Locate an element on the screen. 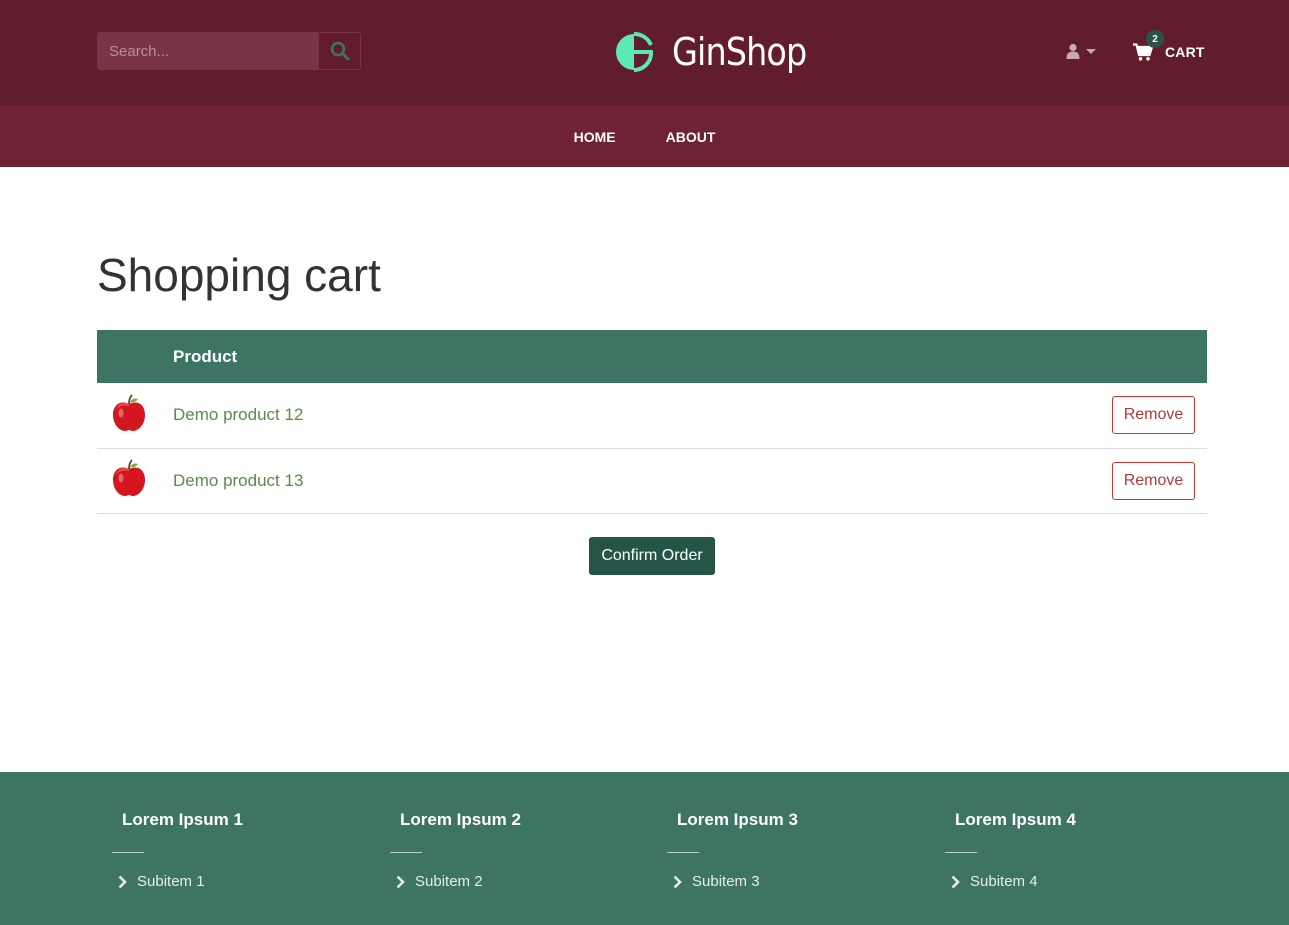  ginshop-logo-icon is located at coordinates (635, 52).